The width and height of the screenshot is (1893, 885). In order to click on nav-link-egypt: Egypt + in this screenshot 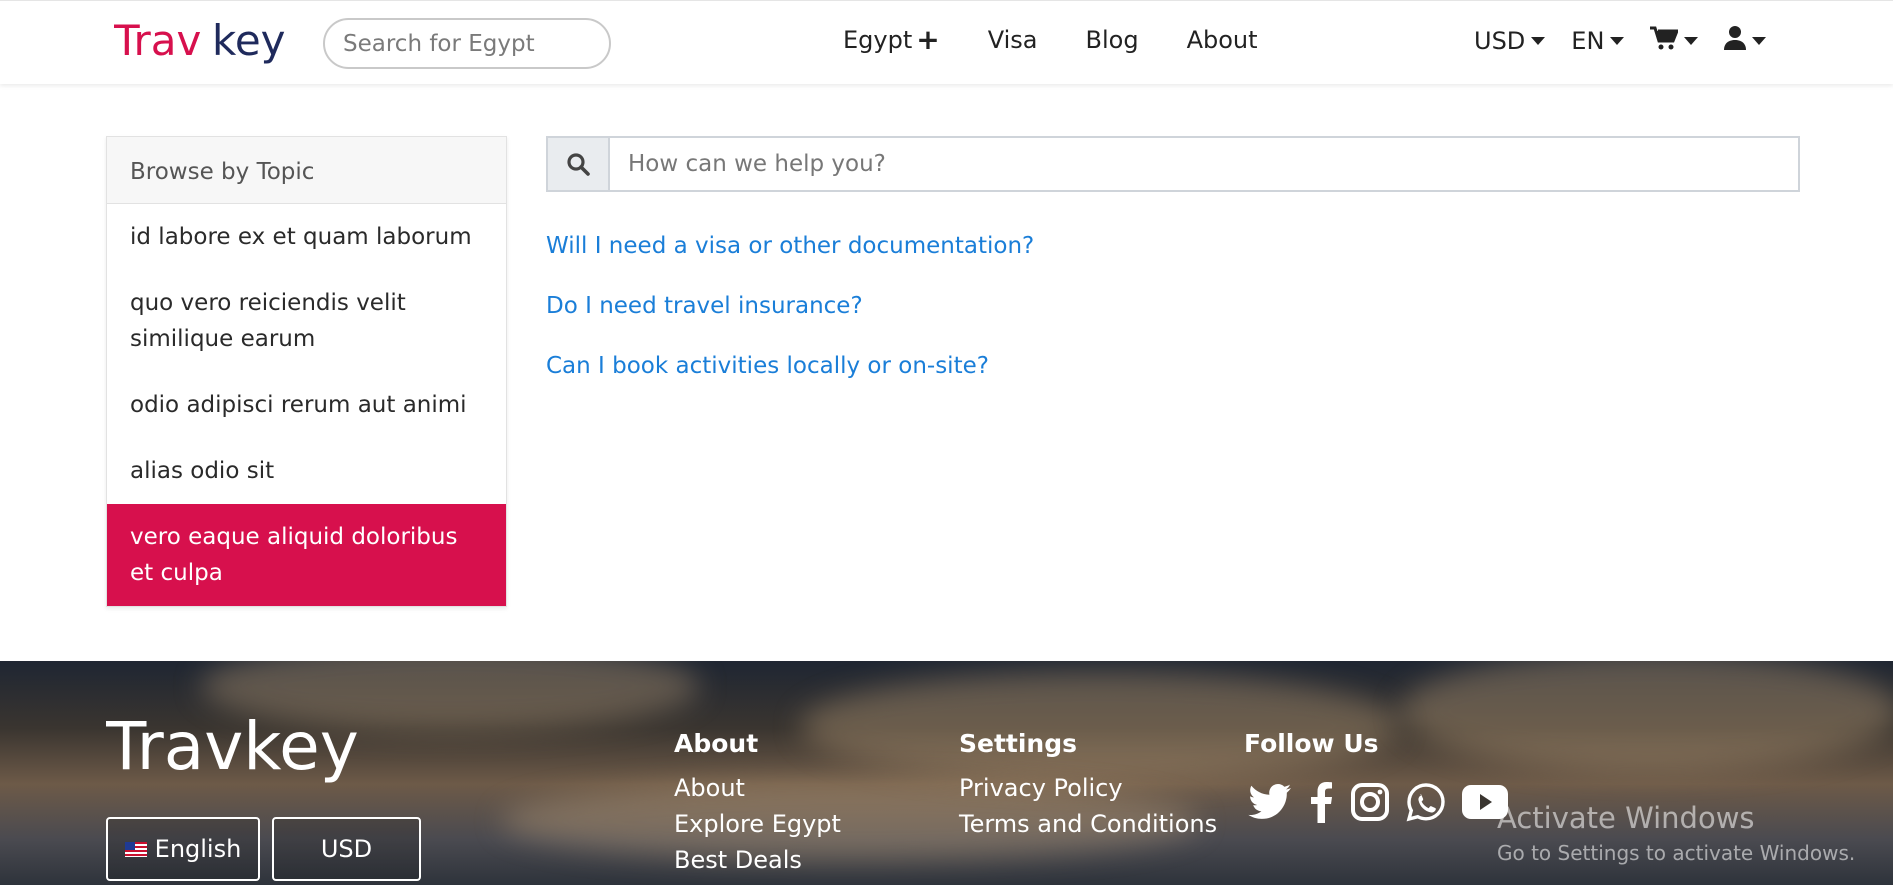, I will do `click(891, 39)`.